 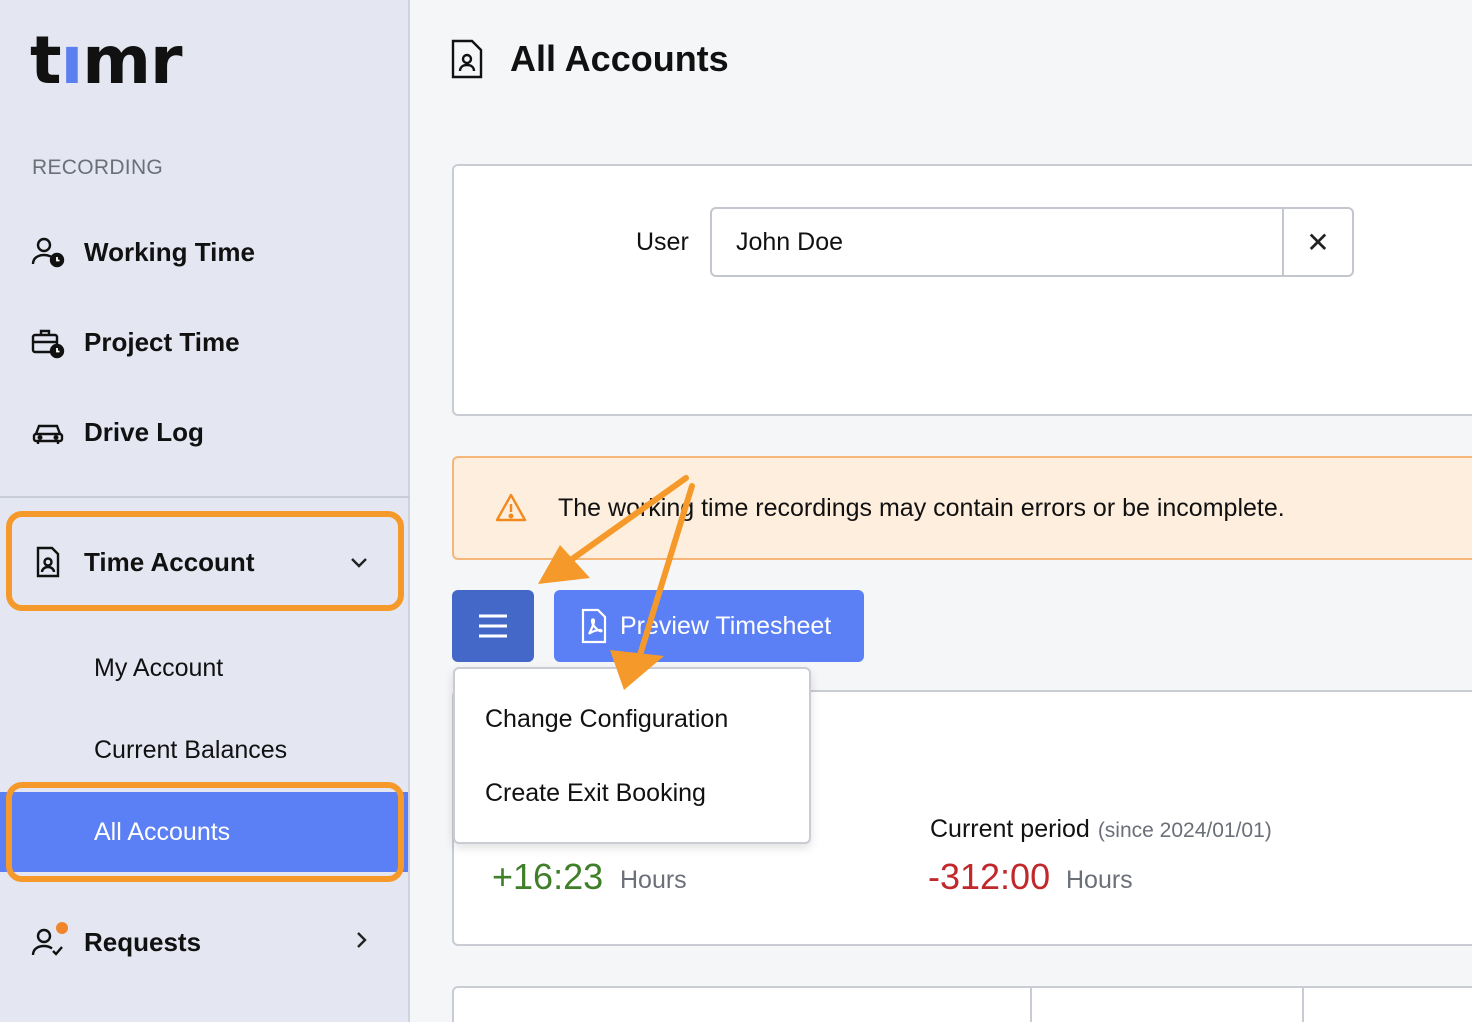 I want to click on user-clock-icon, so click(x=48, y=252).